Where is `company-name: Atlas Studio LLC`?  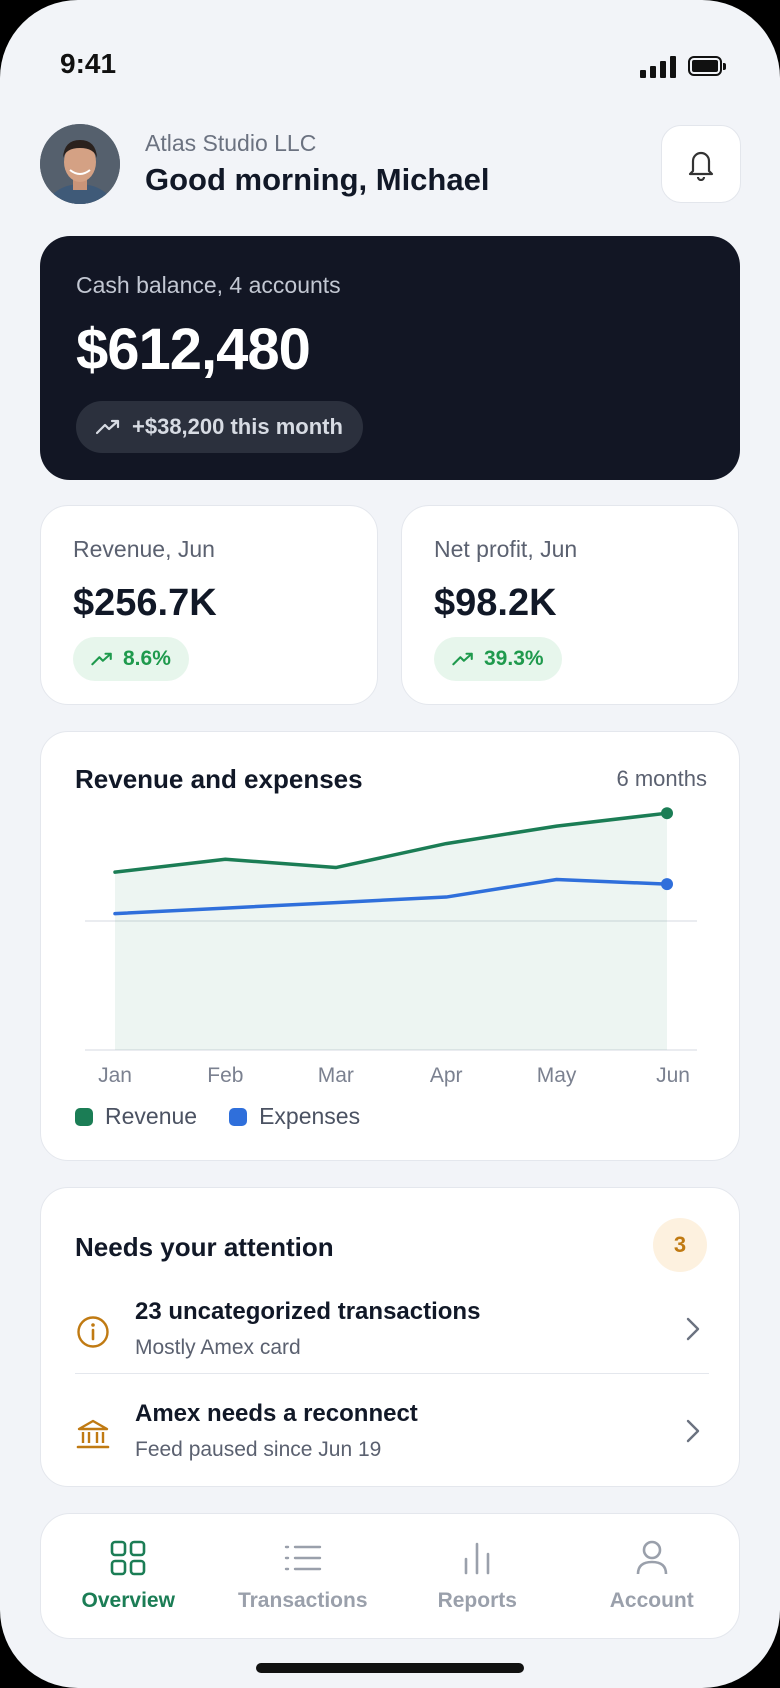
company-name: Atlas Studio LLC is located at coordinates (231, 143).